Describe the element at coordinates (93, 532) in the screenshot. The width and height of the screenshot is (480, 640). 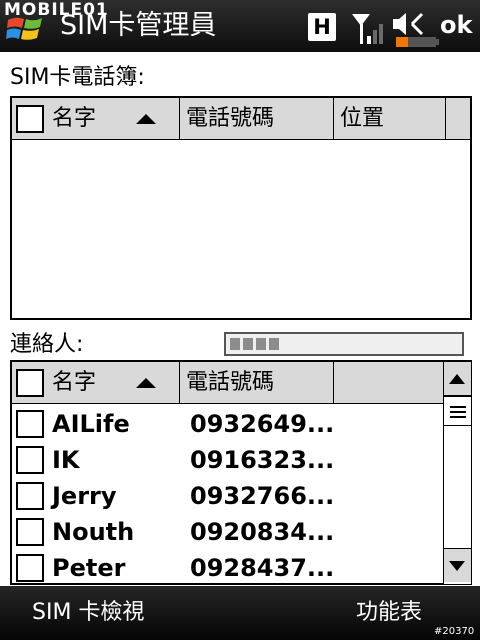
I see `contact-name: Nouth` at that location.